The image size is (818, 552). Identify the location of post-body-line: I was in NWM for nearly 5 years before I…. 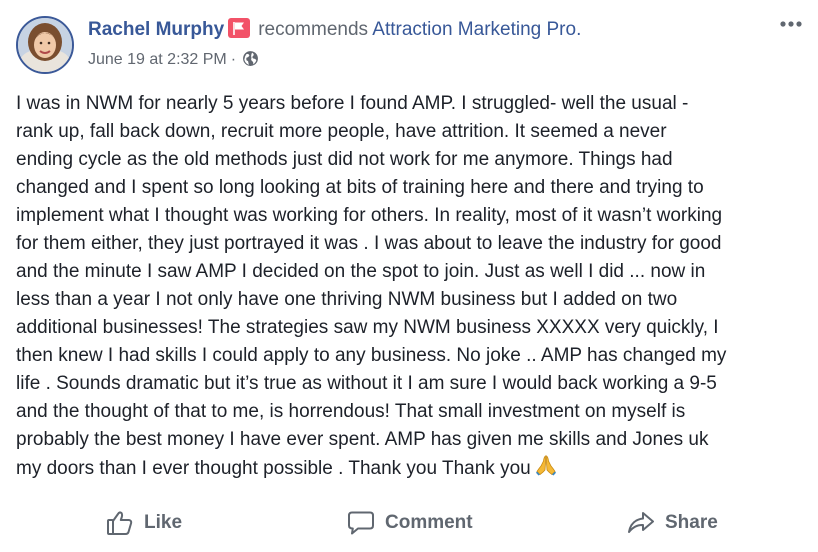
(352, 103).